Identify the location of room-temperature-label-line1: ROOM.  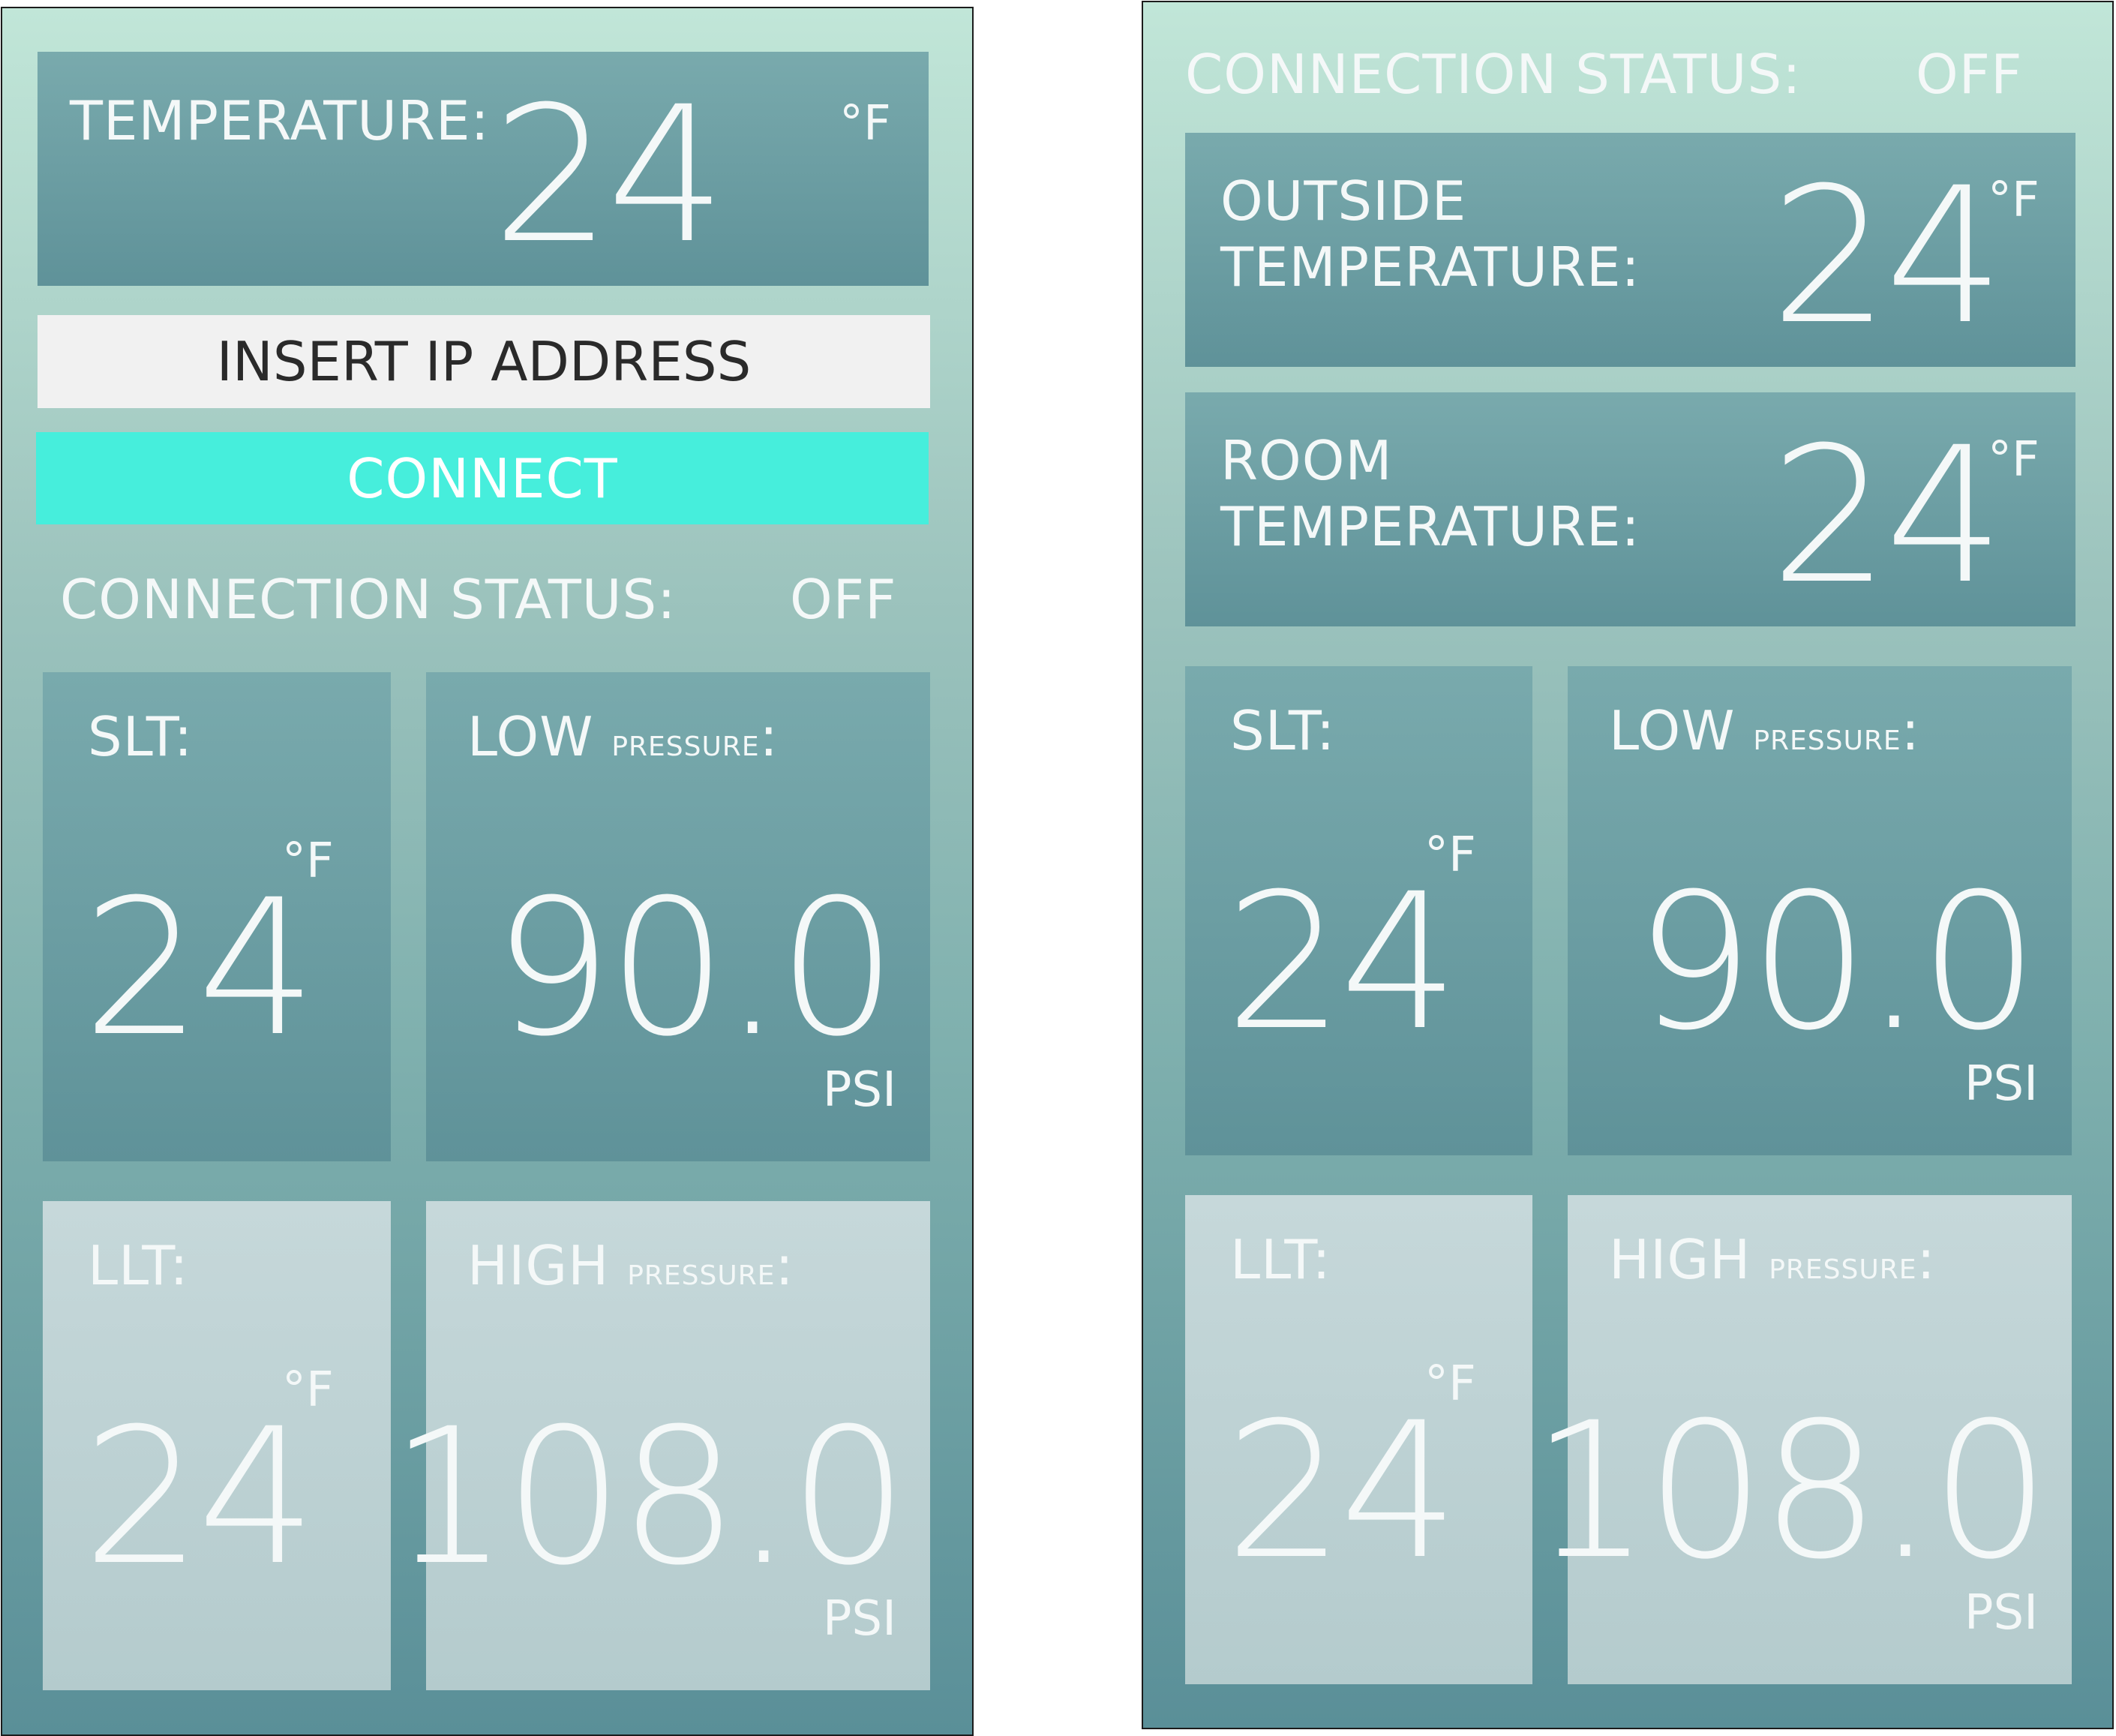
(1306, 461).